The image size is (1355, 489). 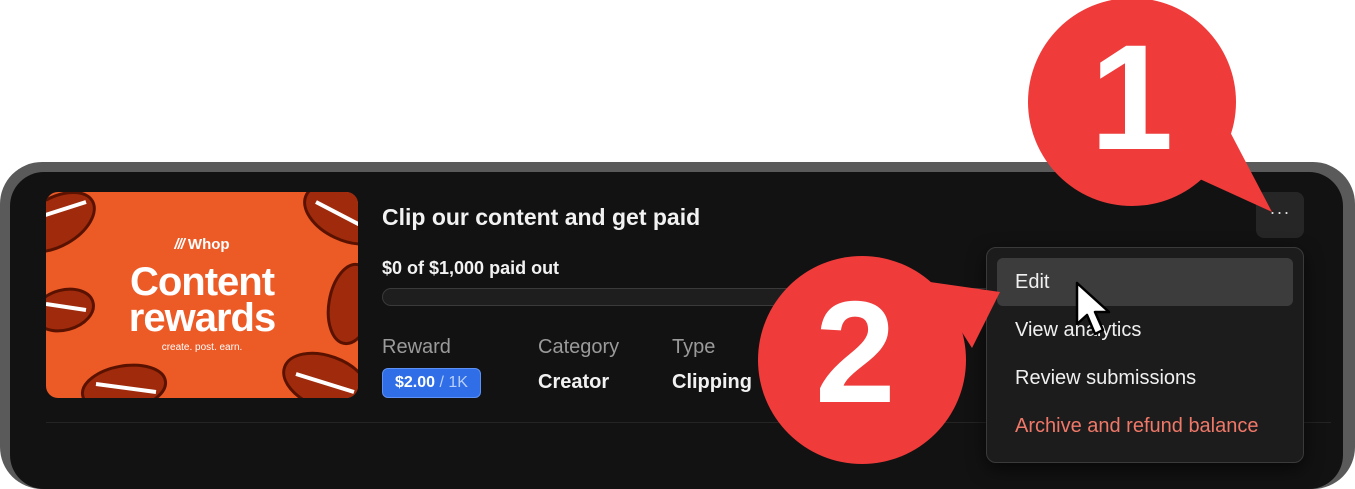 What do you see at coordinates (1093, 308) in the screenshot?
I see `mouse-pointer-icon` at bounding box center [1093, 308].